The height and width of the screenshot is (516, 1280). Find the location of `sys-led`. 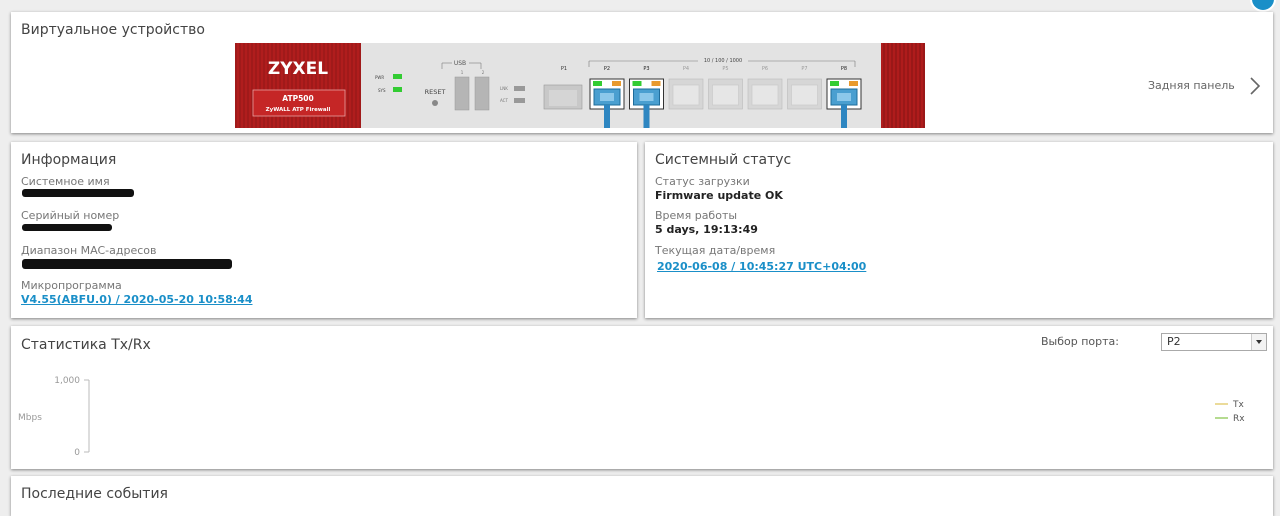

sys-led is located at coordinates (397, 89).